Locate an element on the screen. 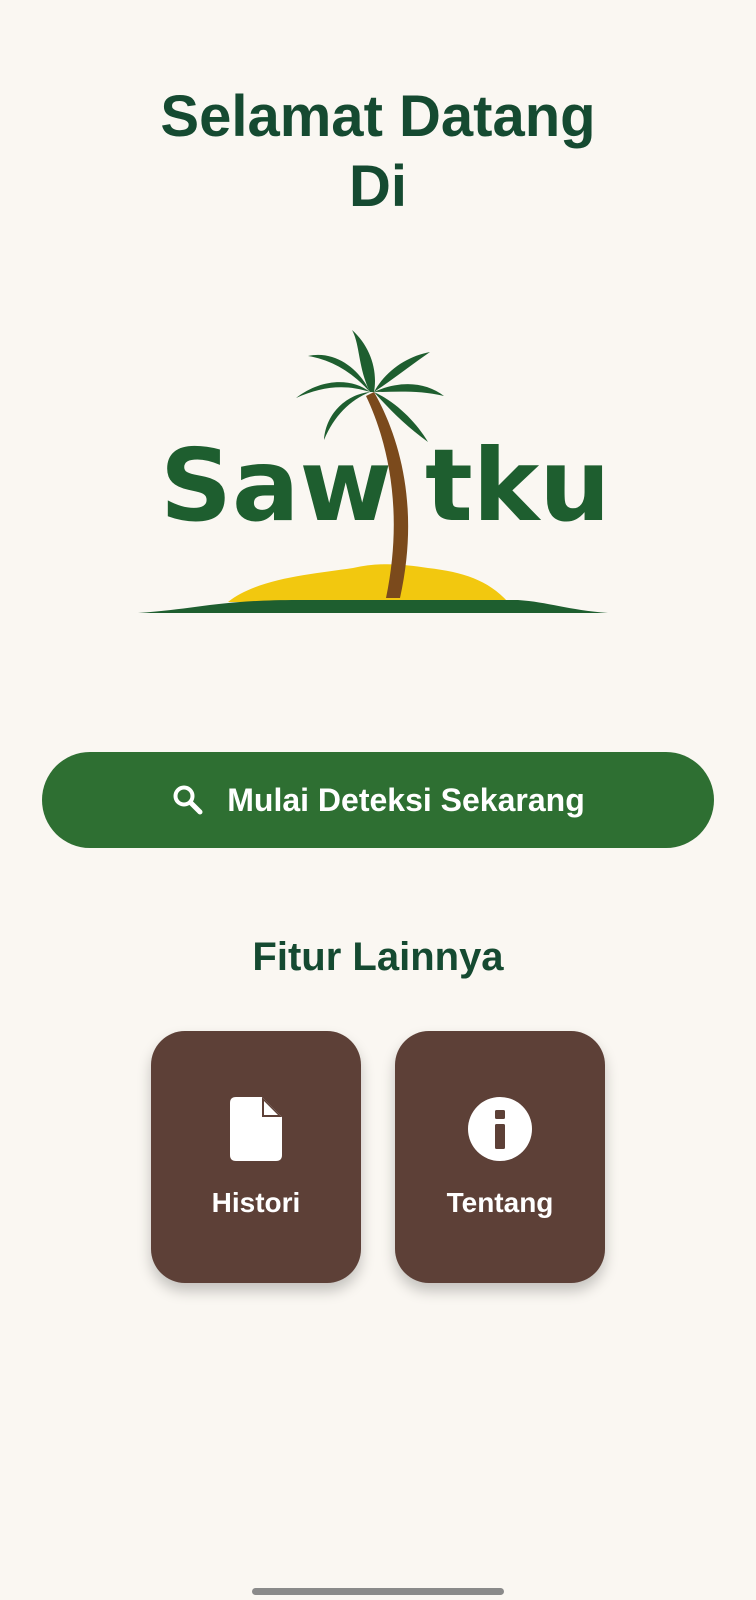 The width and height of the screenshot is (756, 1600). history-card-button: Histori is located at coordinates (256, 1157).